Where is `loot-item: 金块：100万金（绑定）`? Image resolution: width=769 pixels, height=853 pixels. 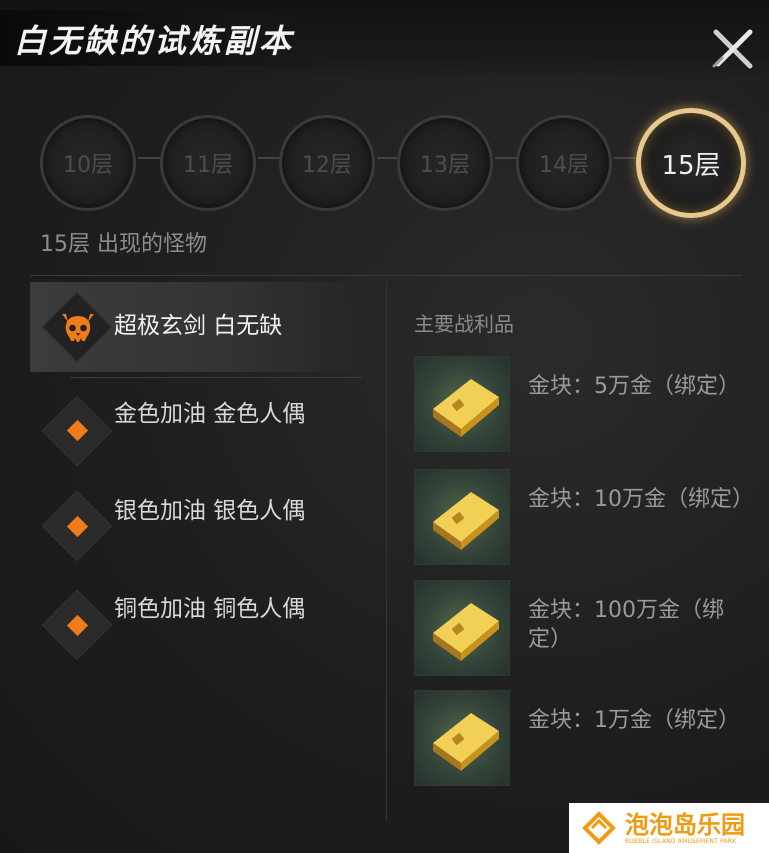 loot-item: 金块：100万金（绑定） is located at coordinates (584, 630).